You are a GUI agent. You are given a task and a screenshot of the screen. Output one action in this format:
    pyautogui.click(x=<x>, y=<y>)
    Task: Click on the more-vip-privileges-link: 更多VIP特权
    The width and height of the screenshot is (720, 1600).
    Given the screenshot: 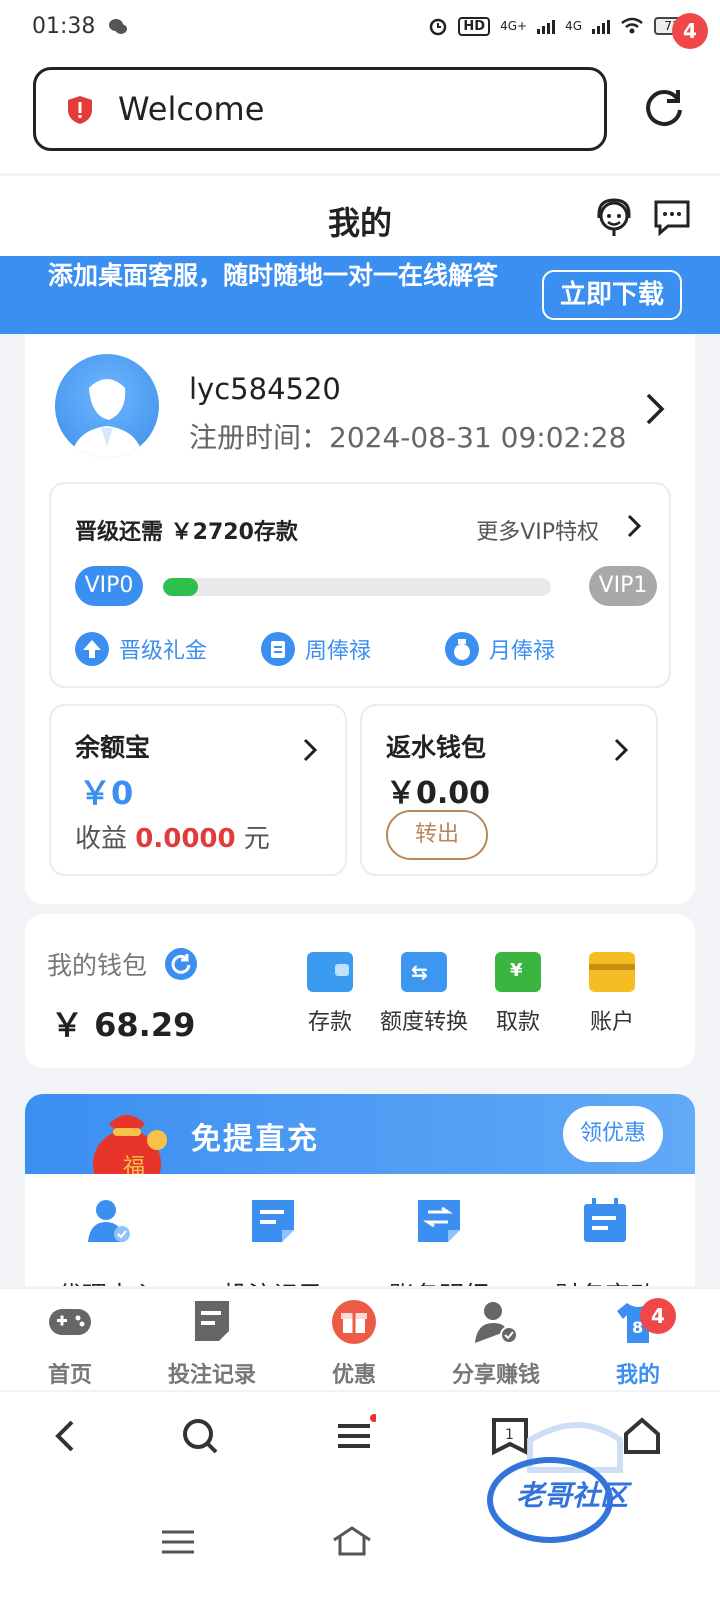 What is the action you would take?
    pyautogui.click(x=537, y=530)
    